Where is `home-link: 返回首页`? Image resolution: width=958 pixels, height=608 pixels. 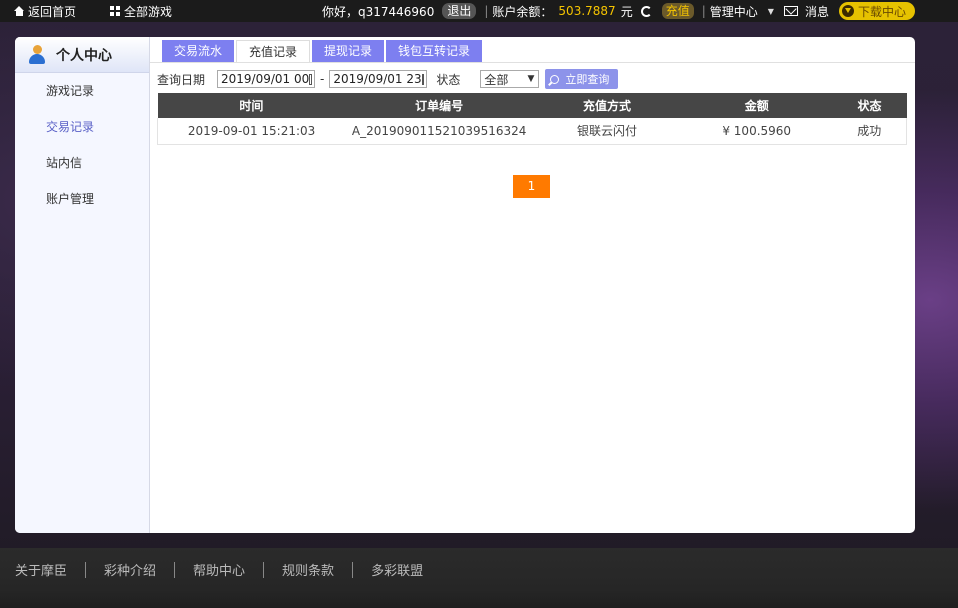
home-link: 返回首页 is located at coordinates (45, 11).